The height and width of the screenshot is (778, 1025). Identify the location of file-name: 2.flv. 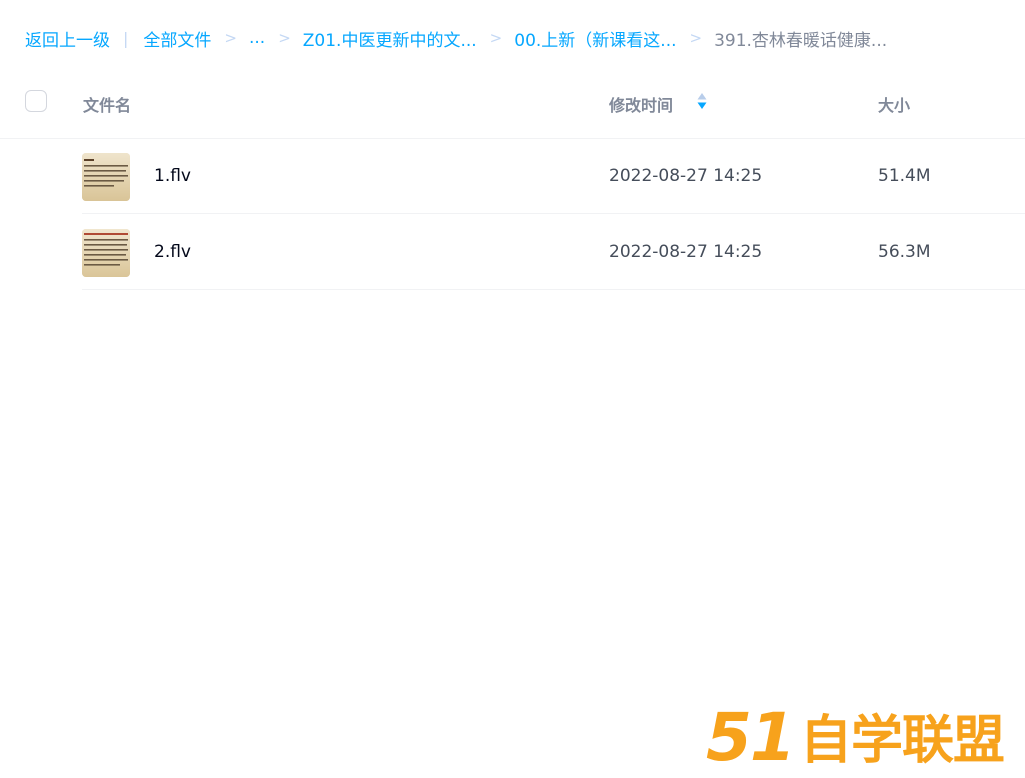
(172, 252).